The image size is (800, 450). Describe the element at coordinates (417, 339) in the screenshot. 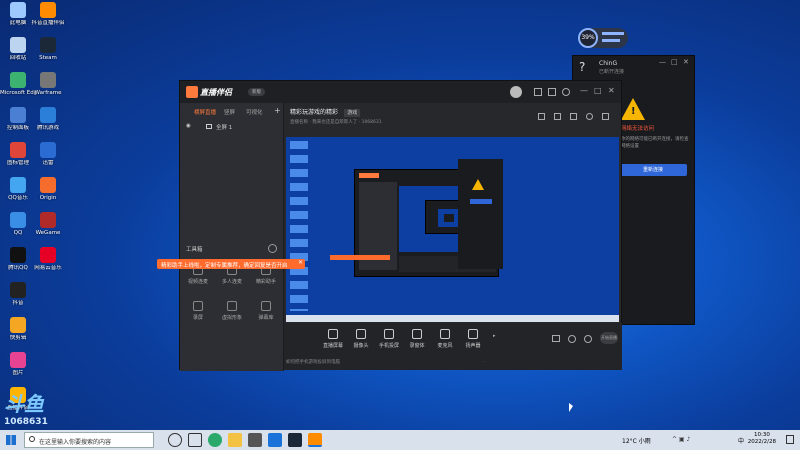

I see `source-button: 录窗体` at that location.